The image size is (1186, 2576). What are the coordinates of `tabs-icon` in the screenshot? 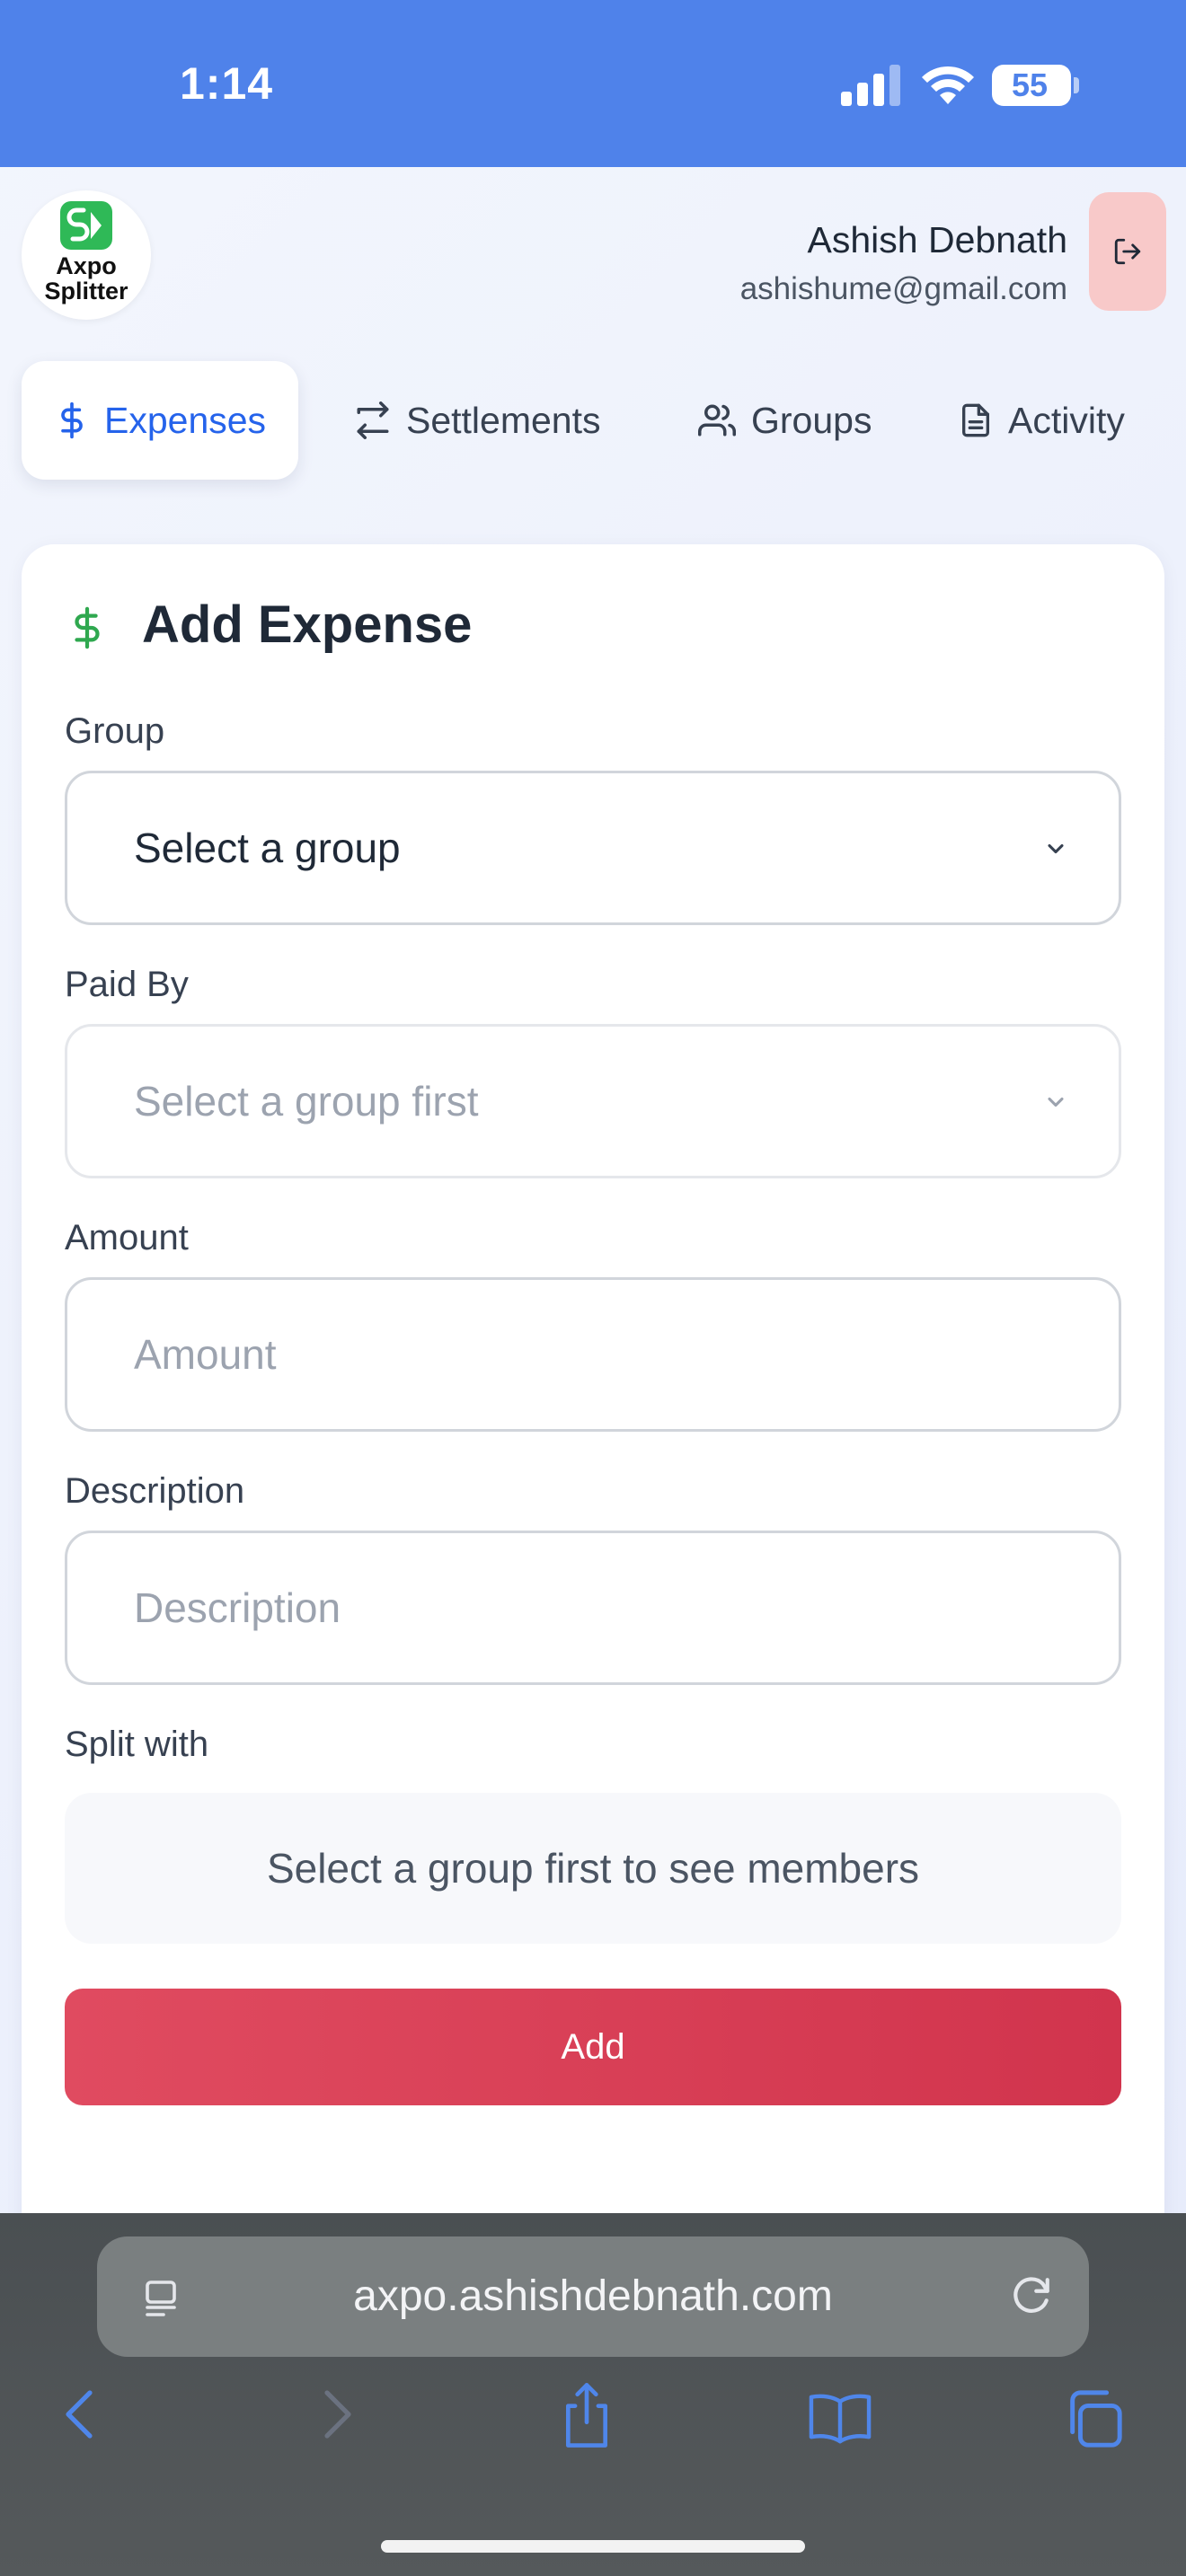 It's located at (1093, 2418).